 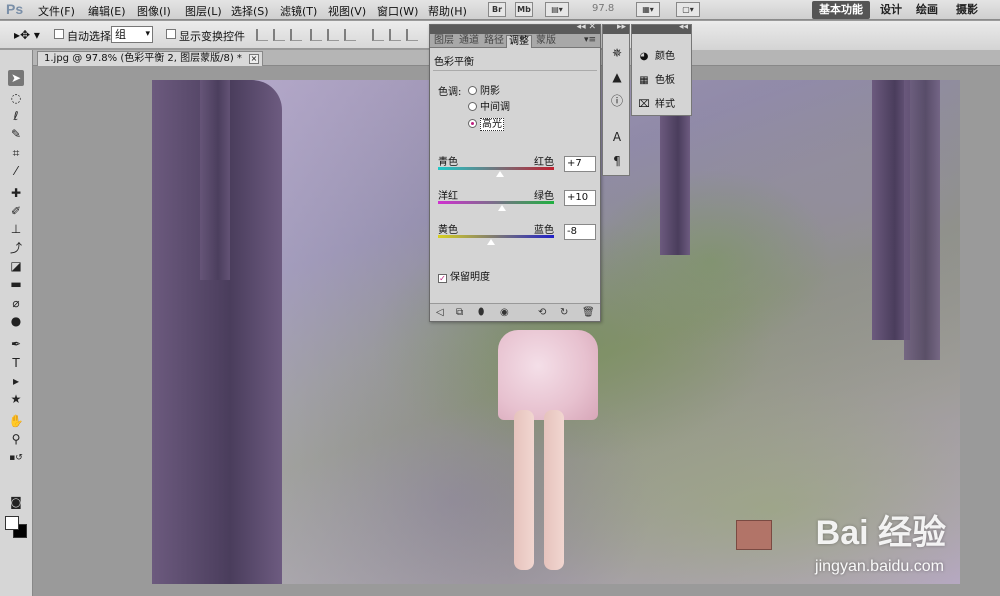 I want to click on show-transform-checkbox, so click(x=171, y=34).